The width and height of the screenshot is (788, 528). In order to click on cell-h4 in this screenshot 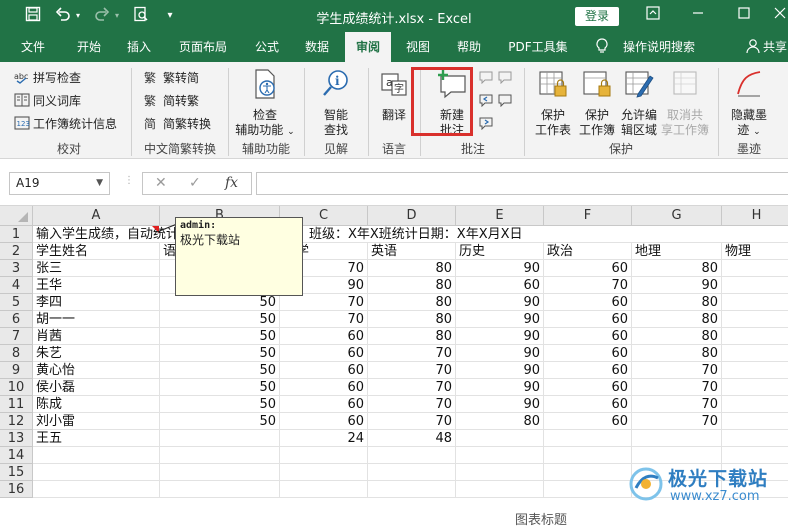, I will do `click(755, 285)`.